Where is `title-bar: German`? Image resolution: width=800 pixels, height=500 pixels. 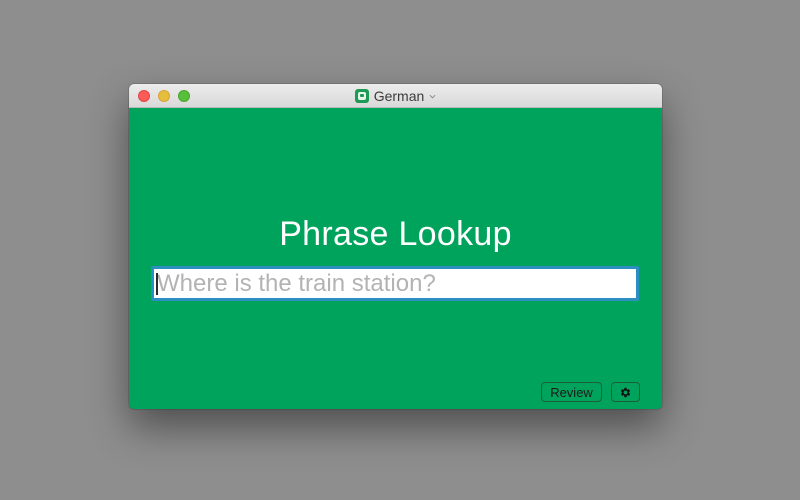 title-bar: German is located at coordinates (395, 96).